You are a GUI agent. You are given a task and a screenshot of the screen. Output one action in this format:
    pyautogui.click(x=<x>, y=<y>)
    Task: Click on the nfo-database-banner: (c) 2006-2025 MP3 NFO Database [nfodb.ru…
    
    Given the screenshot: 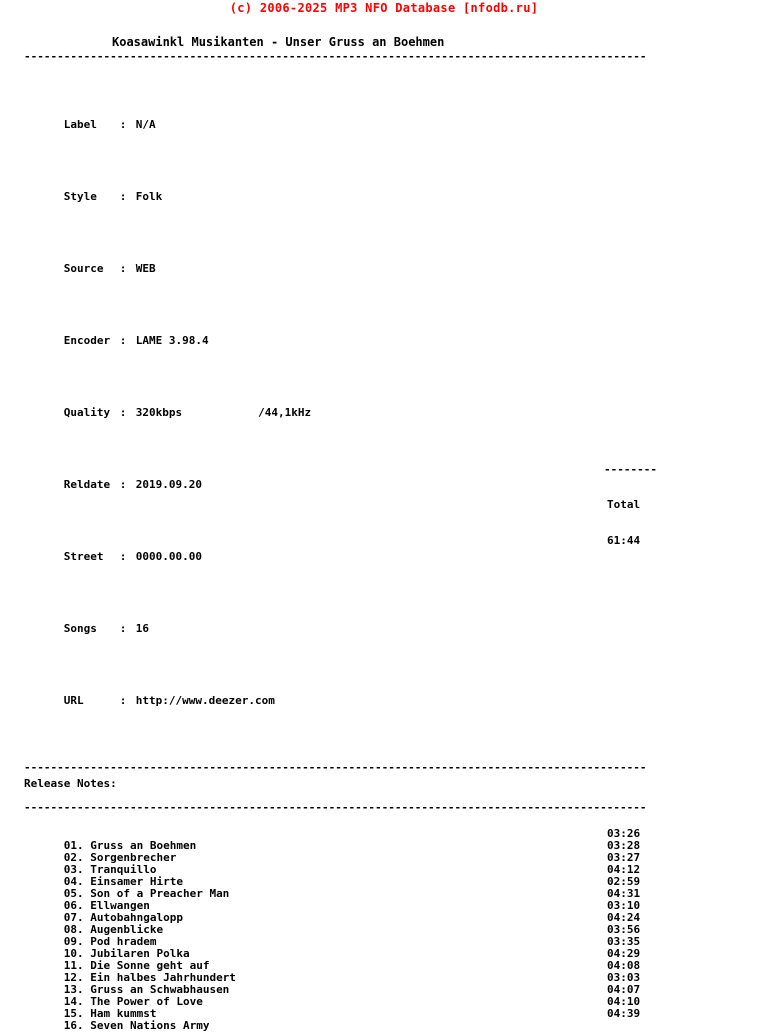 What is the action you would take?
    pyautogui.click(x=384, y=8)
    